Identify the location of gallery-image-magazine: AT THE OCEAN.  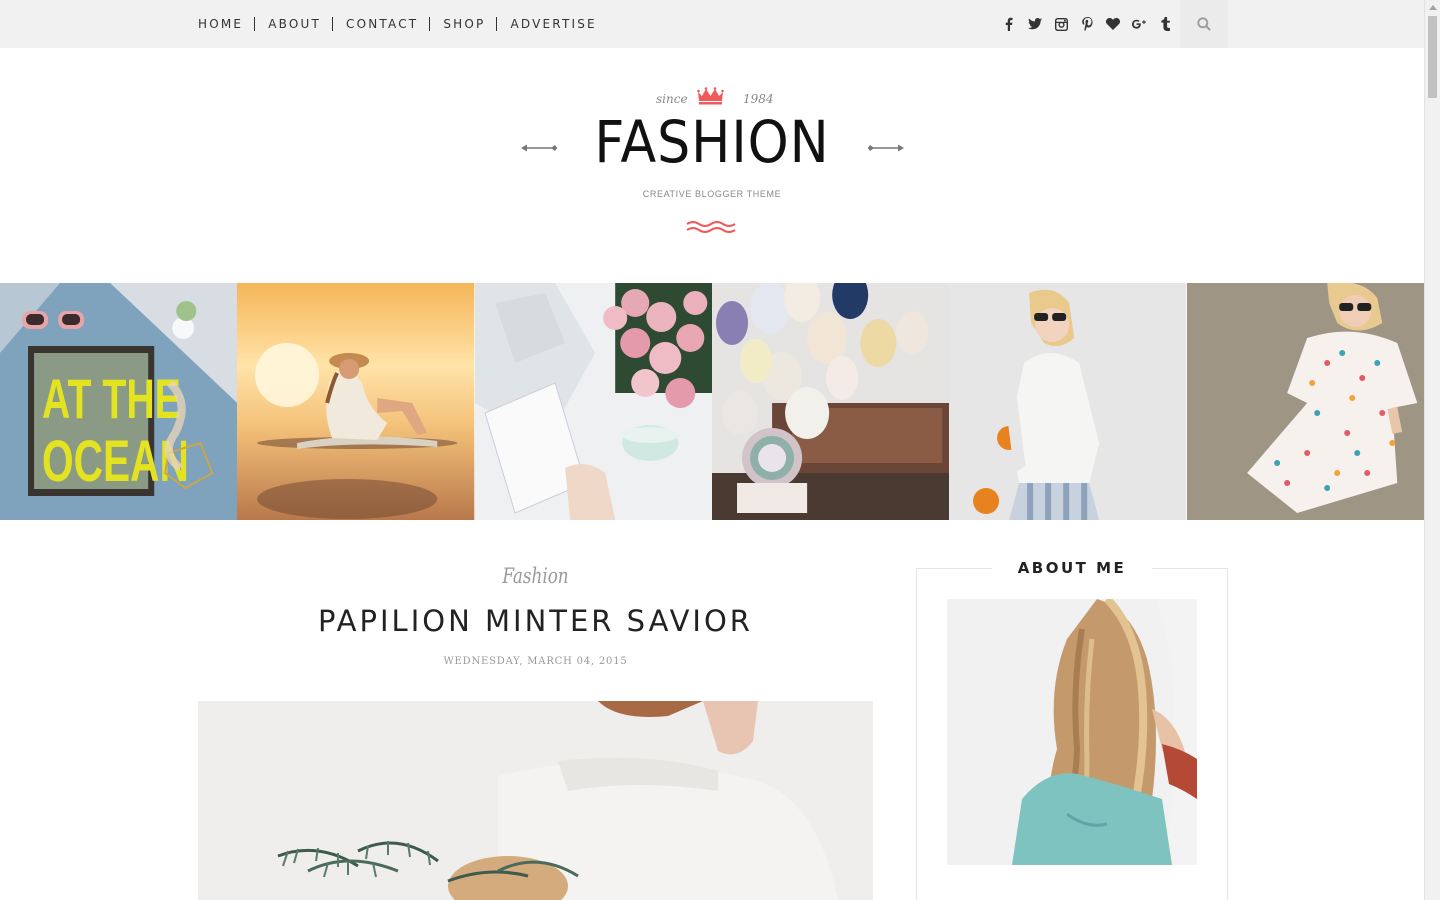
(119, 401).